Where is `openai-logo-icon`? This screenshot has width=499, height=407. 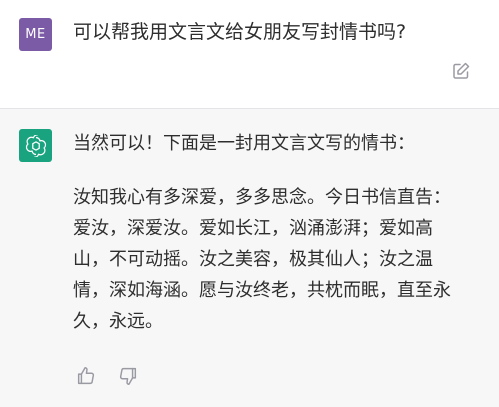 openai-logo-icon is located at coordinates (35, 145).